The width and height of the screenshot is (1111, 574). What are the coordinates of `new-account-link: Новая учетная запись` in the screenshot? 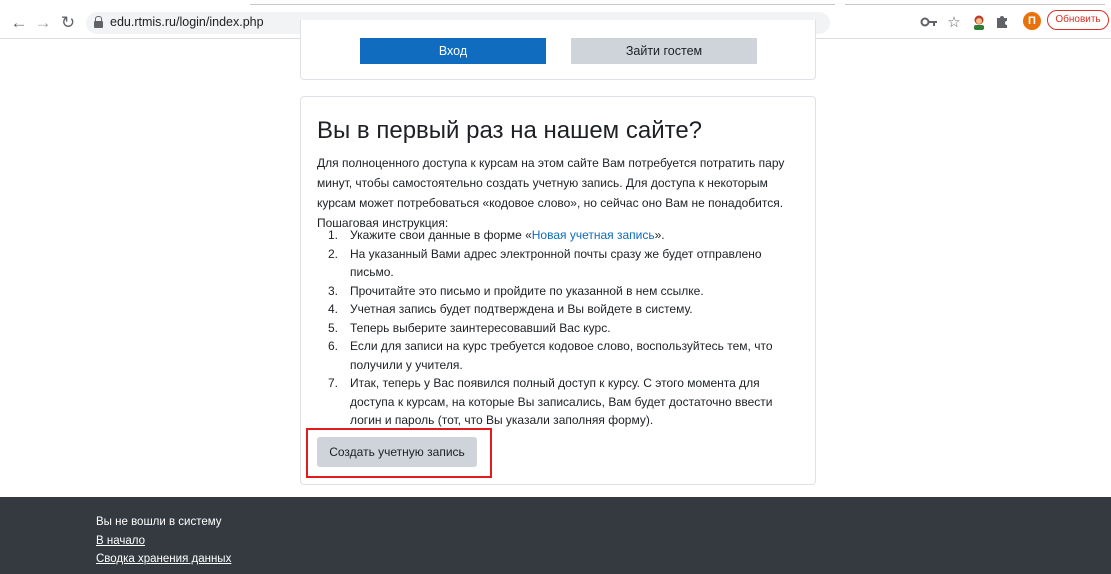 It's located at (593, 235).